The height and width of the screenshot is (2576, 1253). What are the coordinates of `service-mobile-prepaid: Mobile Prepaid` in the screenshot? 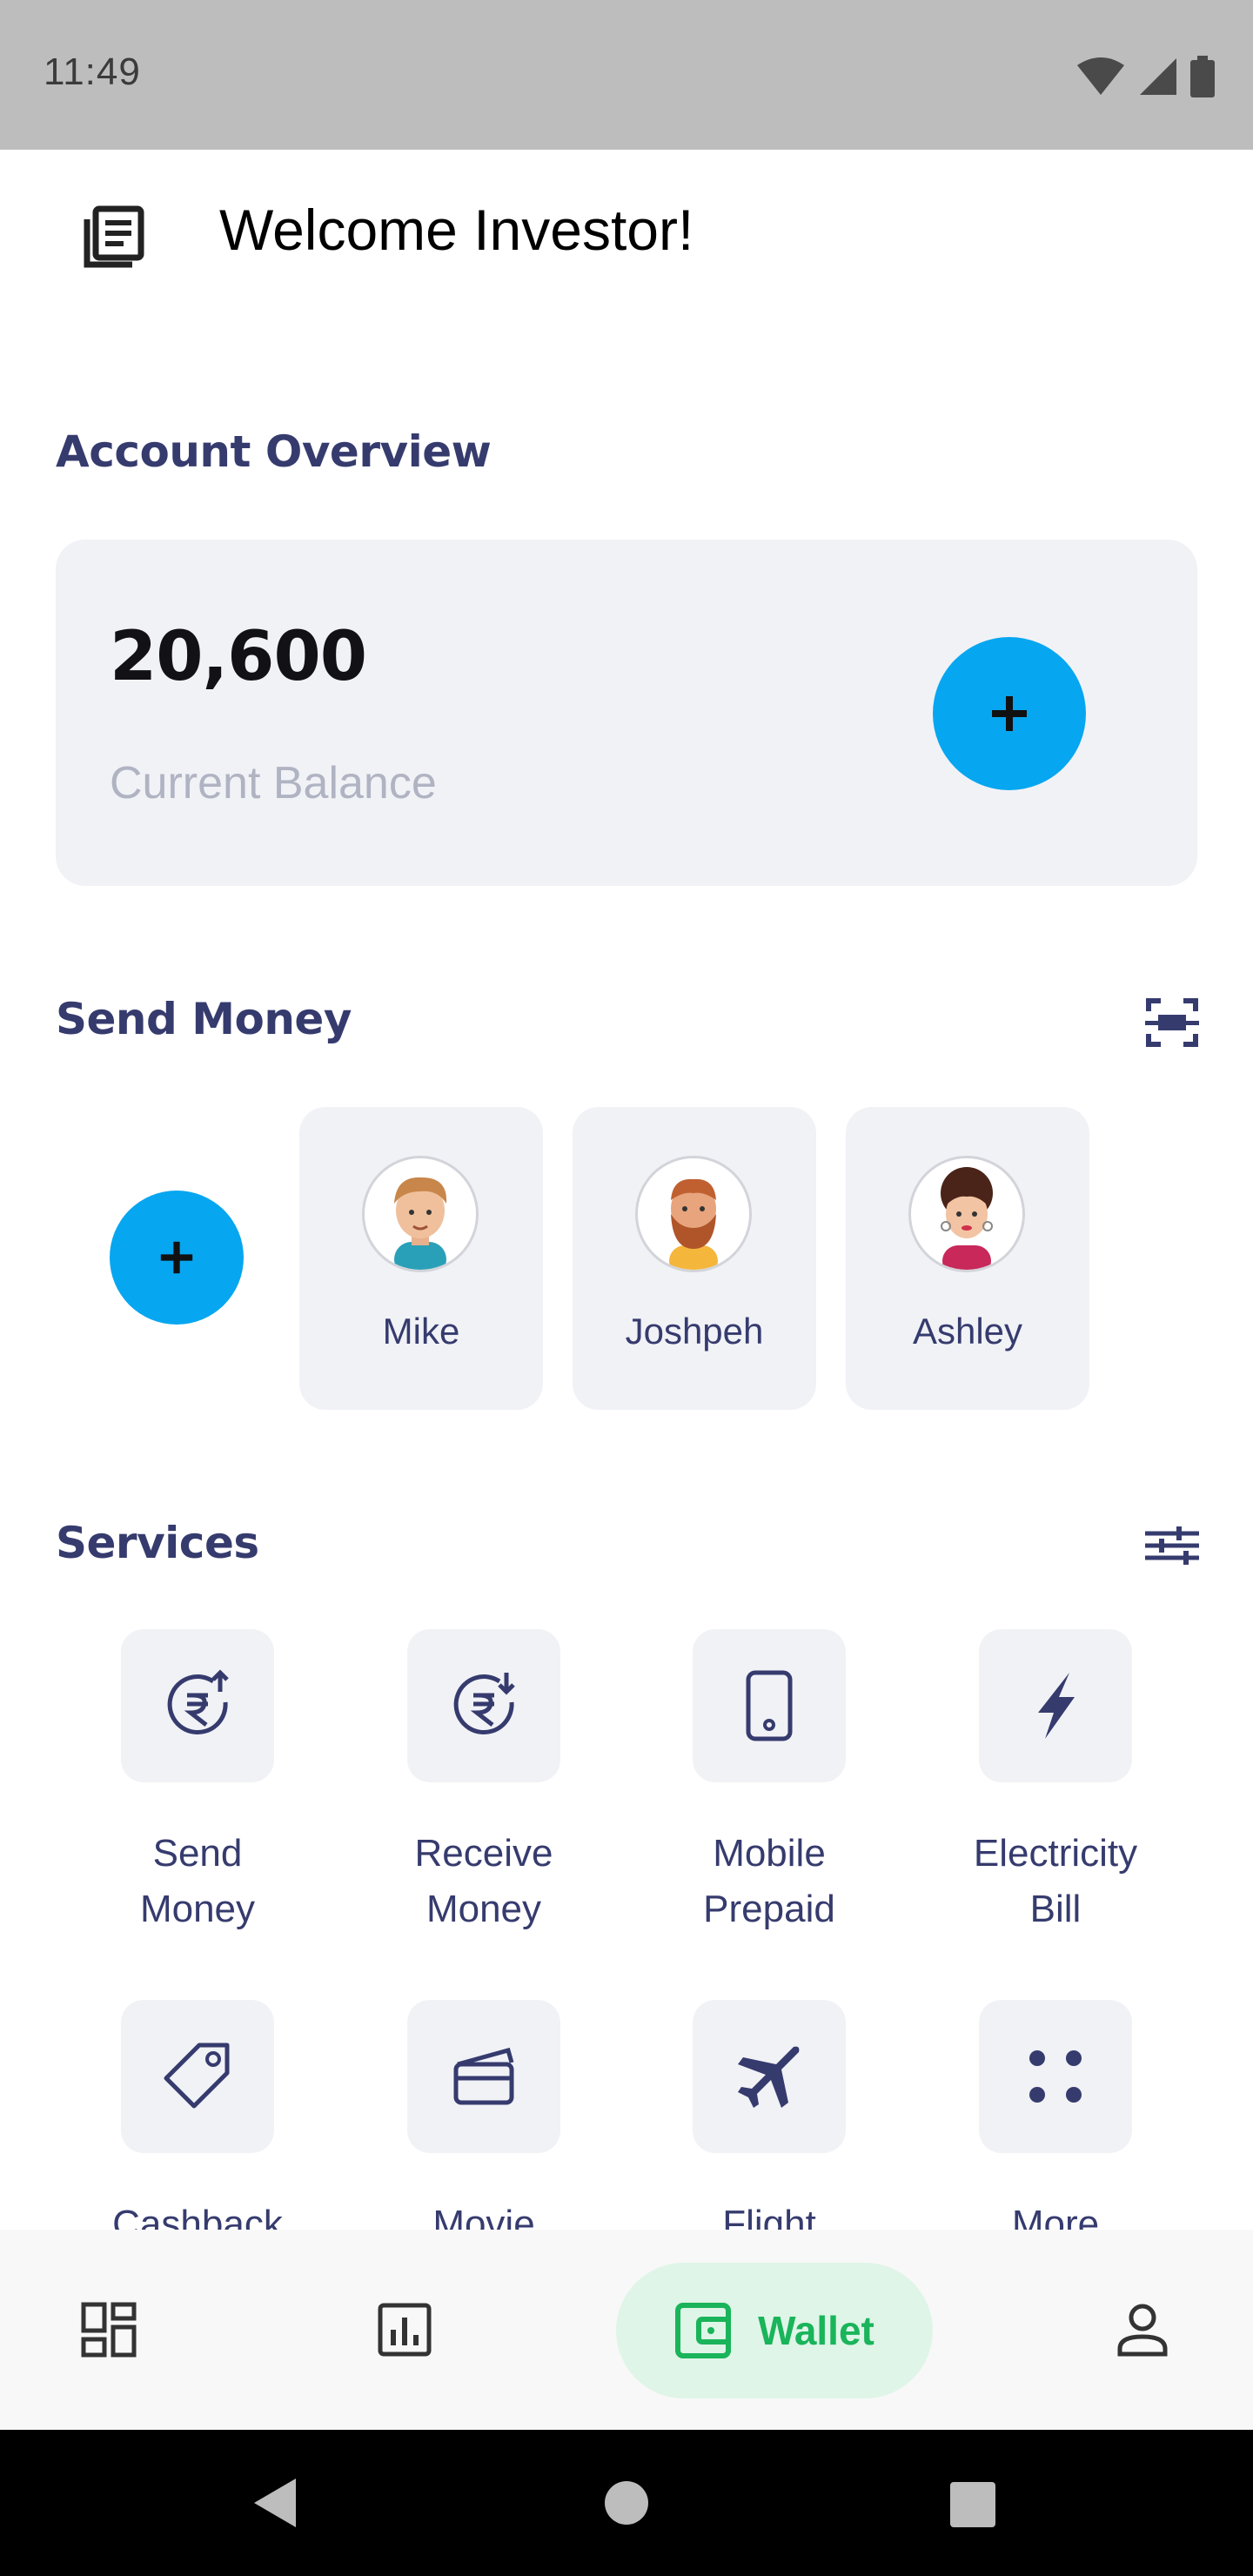 It's located at (769, 1783).